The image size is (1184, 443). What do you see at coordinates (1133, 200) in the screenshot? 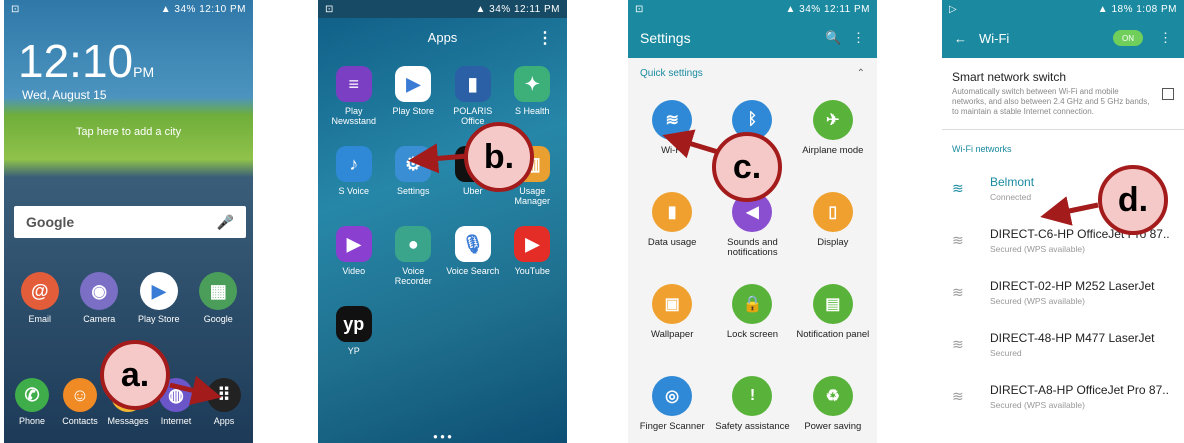
I see `callout-d: d.` at bounding box center [1133, 200].